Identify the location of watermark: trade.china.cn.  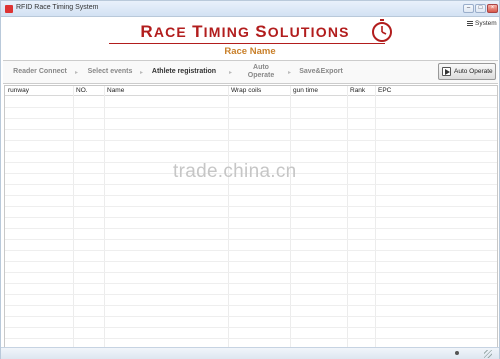
(235, 171).